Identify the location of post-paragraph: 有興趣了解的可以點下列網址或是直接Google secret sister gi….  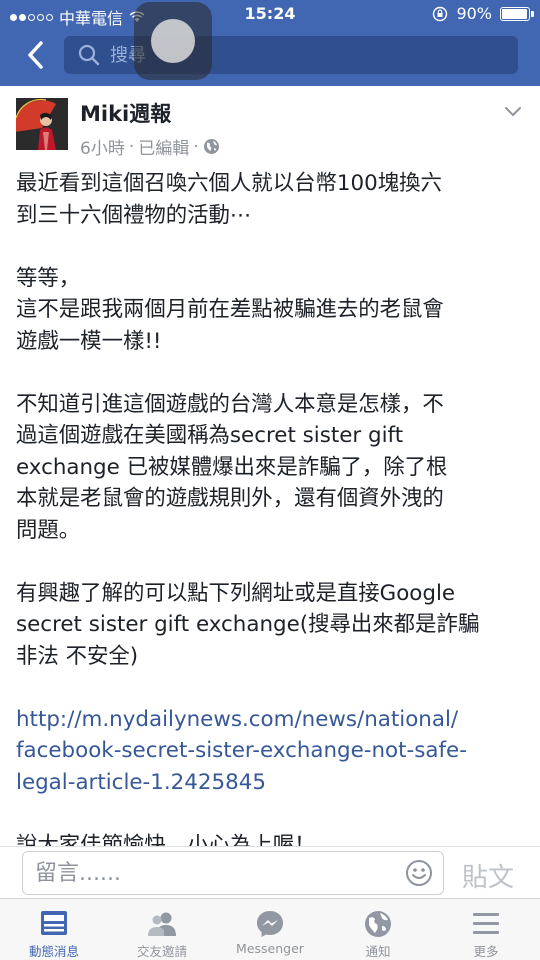
(268, 625).